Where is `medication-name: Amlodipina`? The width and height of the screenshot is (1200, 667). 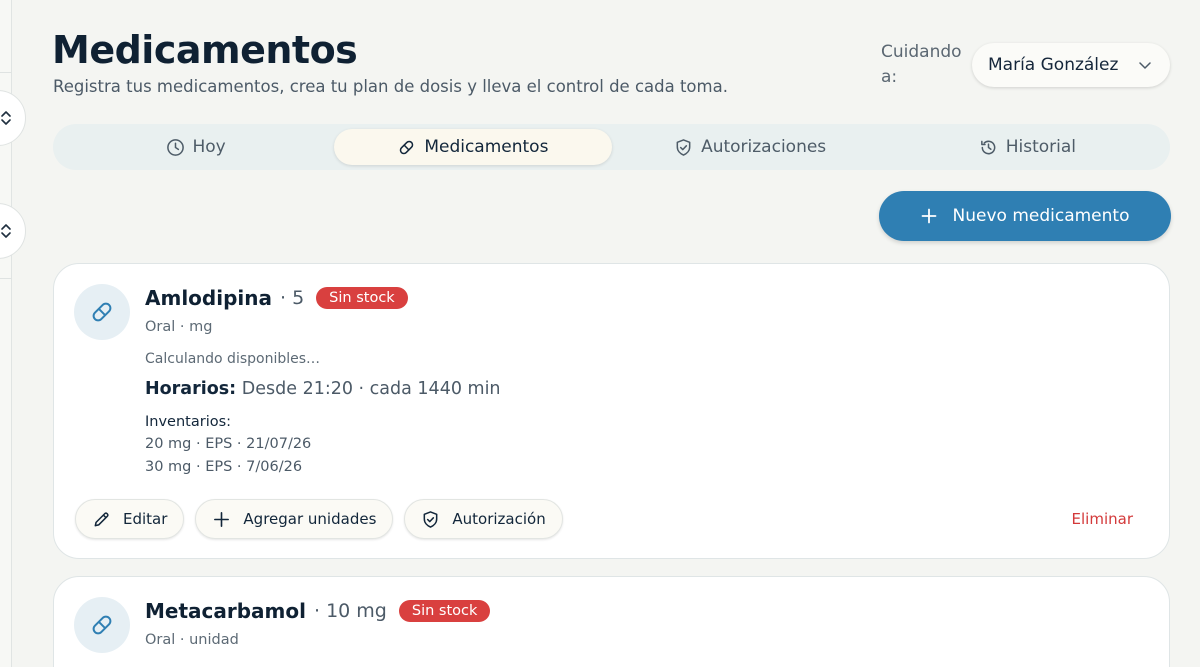
medication-name: Amlodipina is located at coordinates (208, 298).